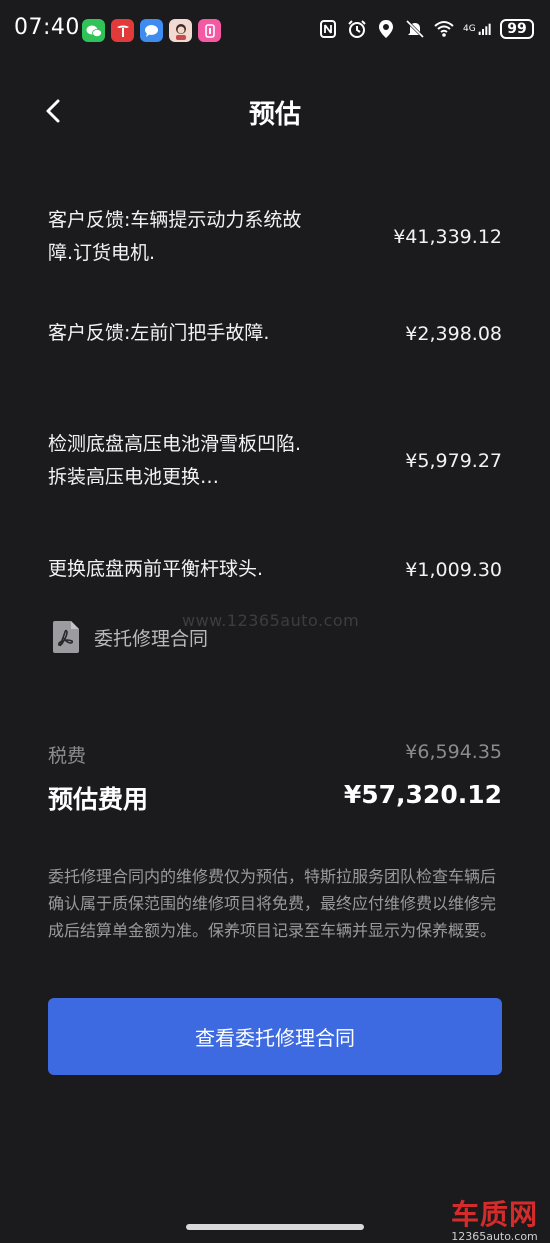 This screenshot has height=1243, width=550. What do you see at coordinates (156, 569) in the screenshot?
I see `item-description: 更换底盘两前平衡杆球头.` at bounding box center [156, 569].